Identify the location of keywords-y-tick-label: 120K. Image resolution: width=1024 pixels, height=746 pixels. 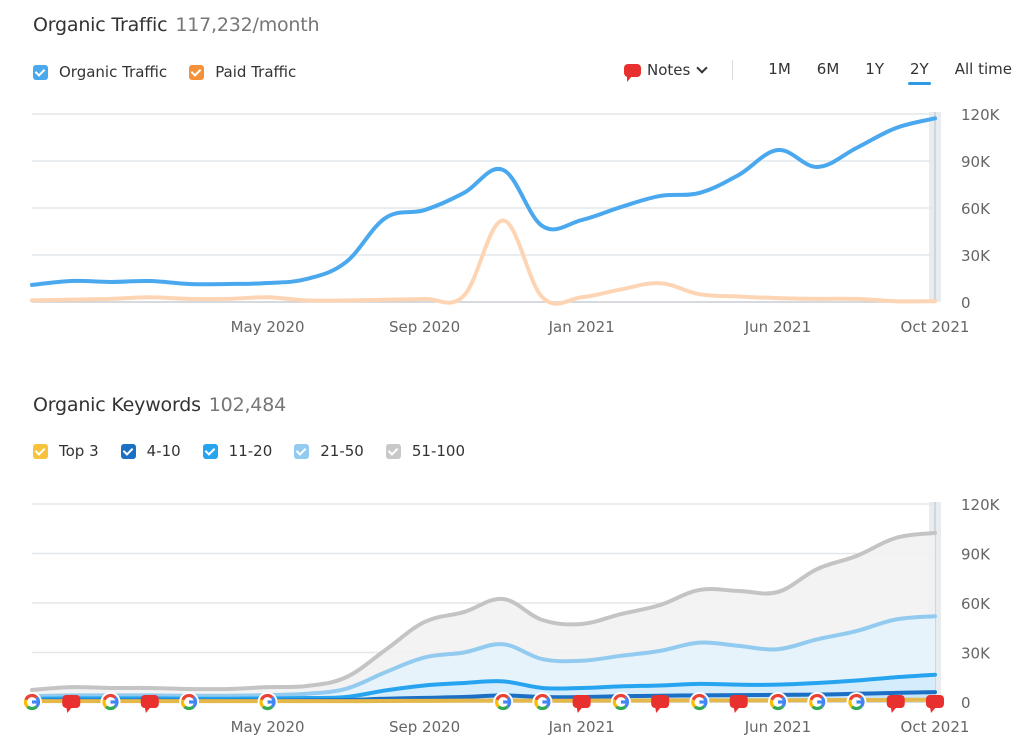
(981, 505).